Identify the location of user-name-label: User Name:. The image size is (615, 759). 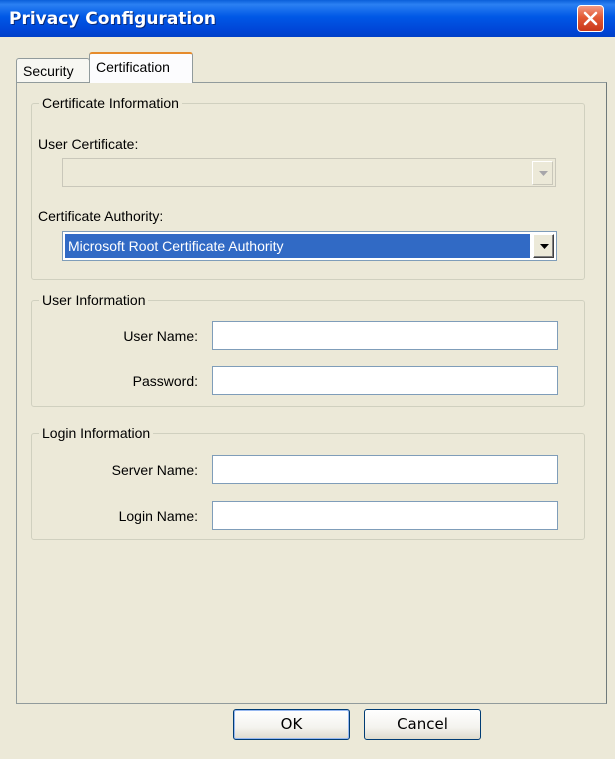
(160, 336).